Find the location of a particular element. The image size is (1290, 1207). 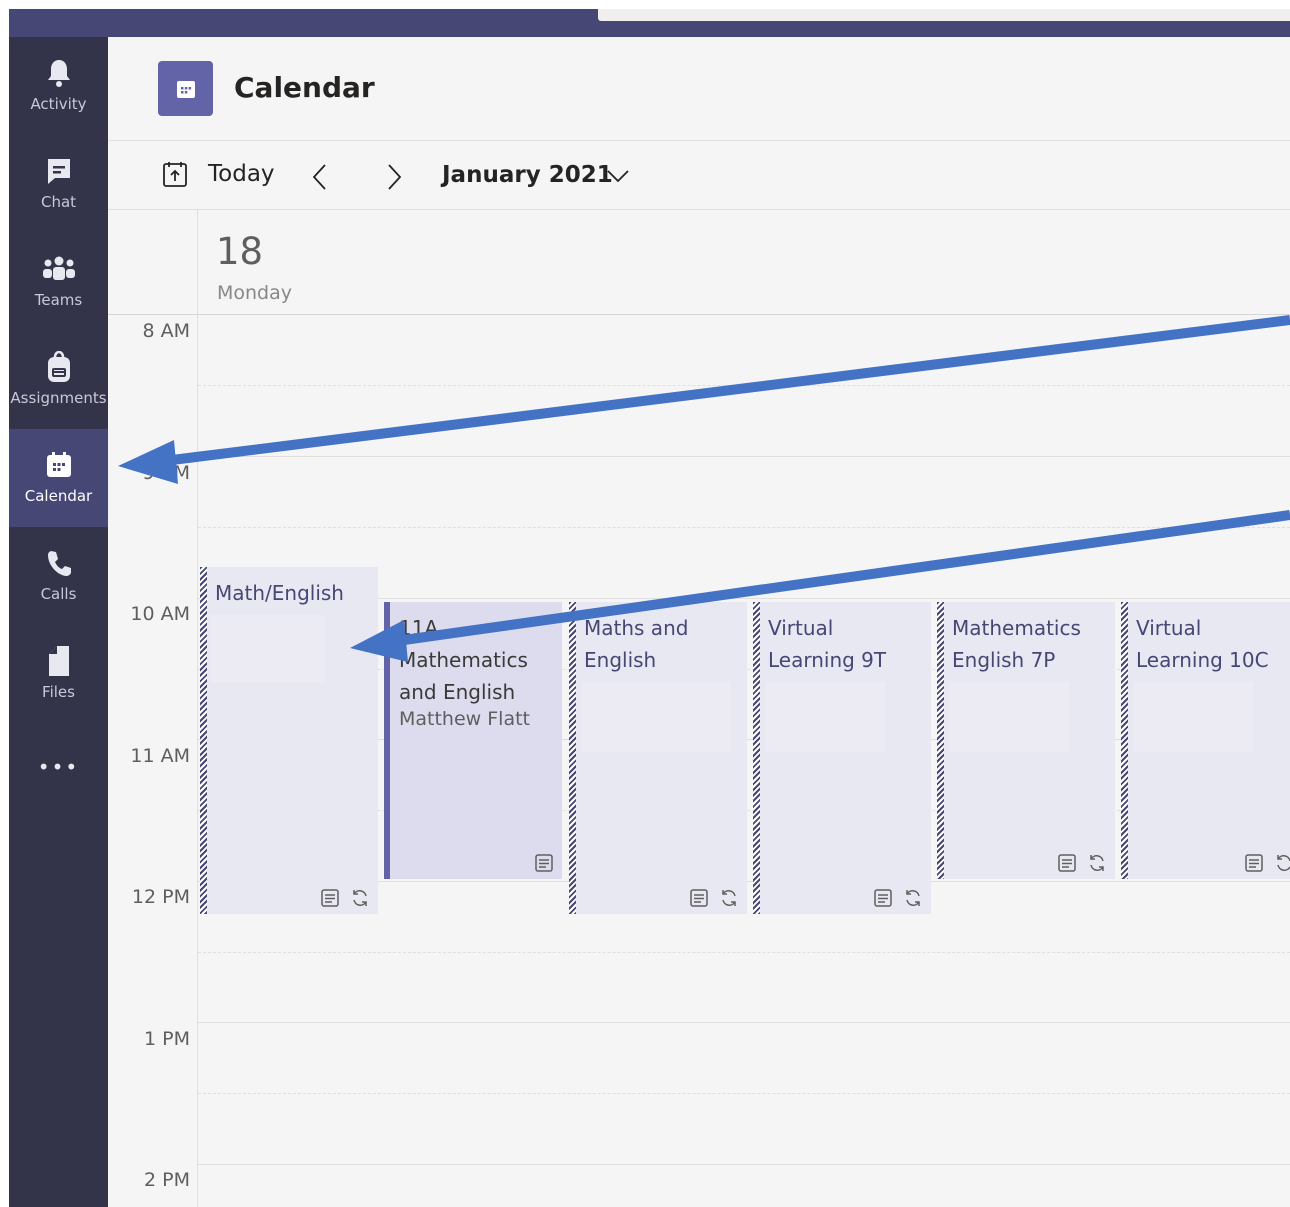

arrow-to-calendar-rail is located at coordinates (704, 399).